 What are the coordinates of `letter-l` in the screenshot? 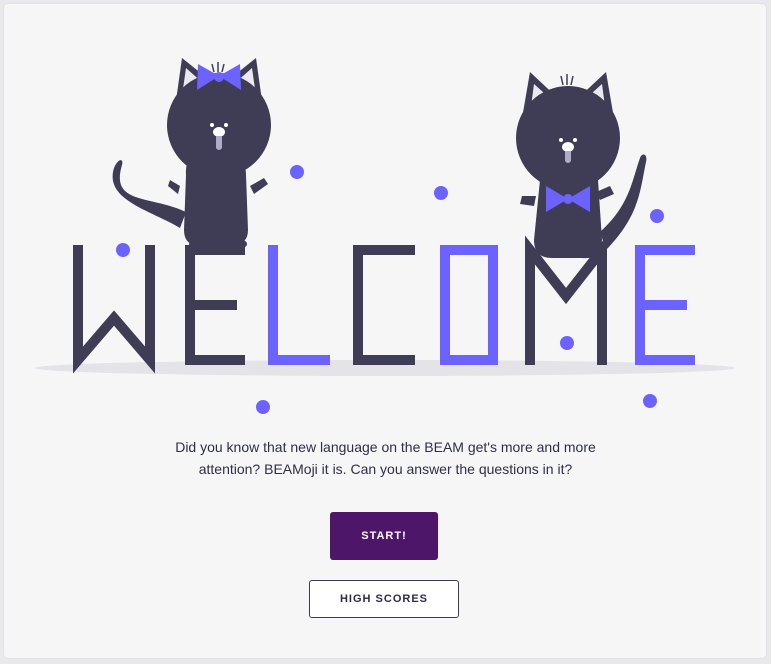 It's located at (299, 305).